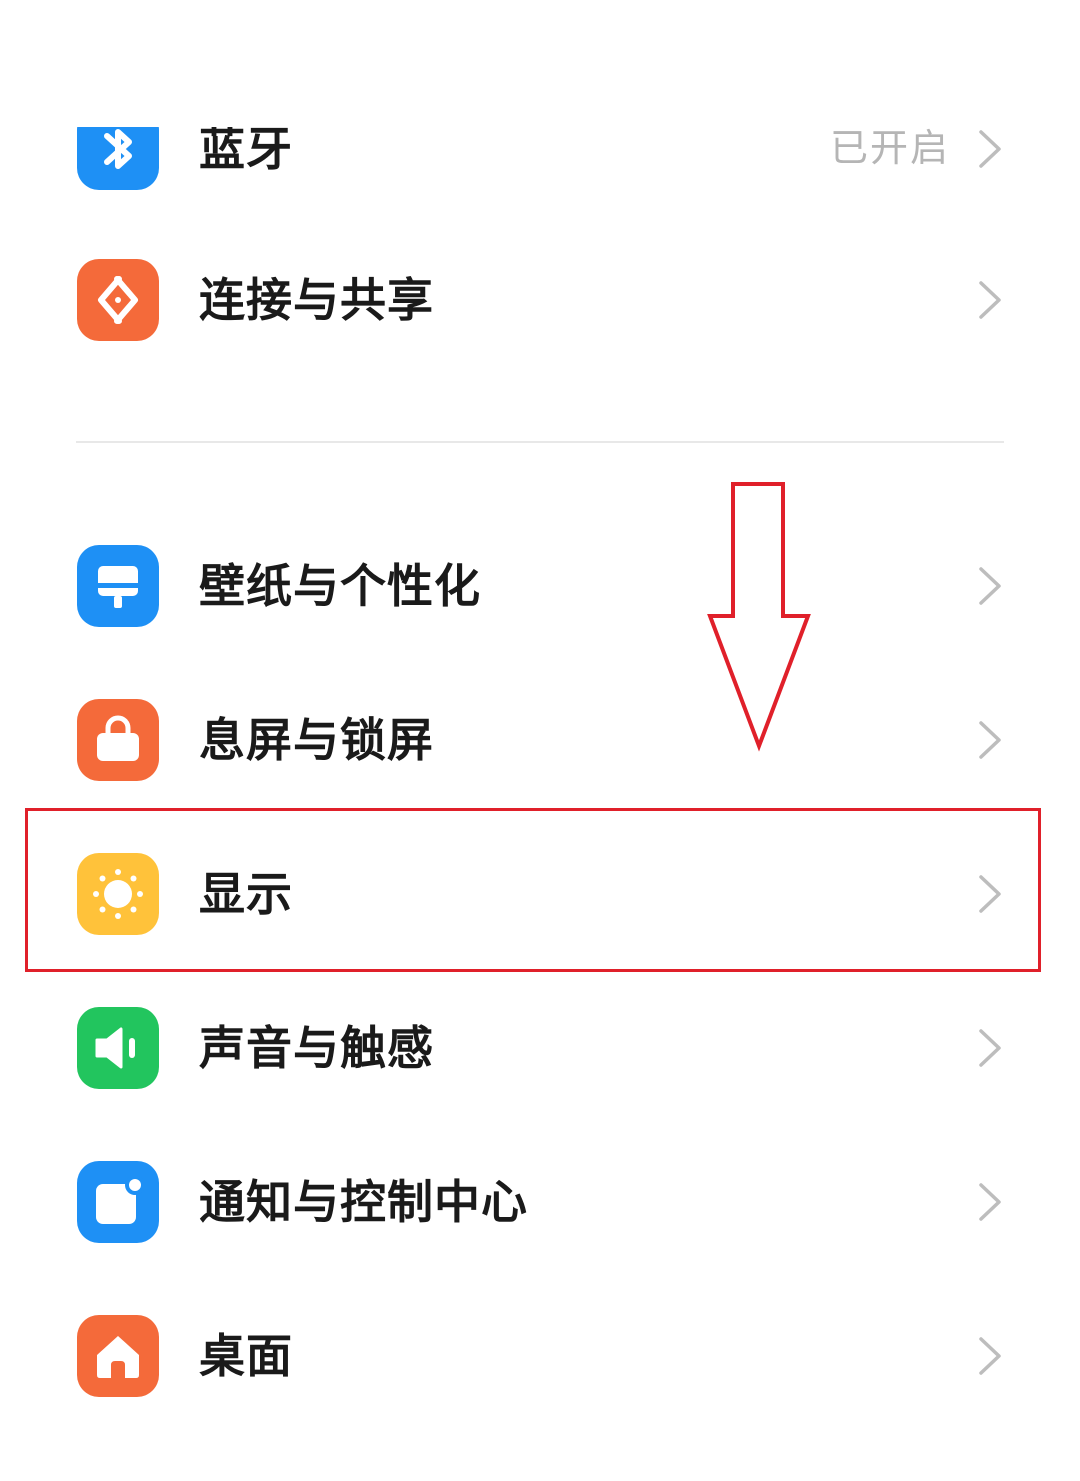  I want to click on settings-item-display: 显示, so click(540, 894).